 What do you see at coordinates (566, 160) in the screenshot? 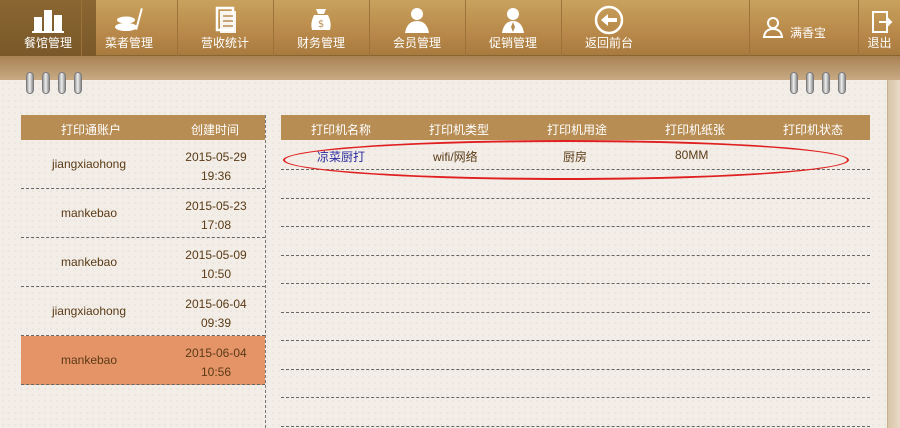
I see `annotation-ellipse` at bounding box center [566, 160].